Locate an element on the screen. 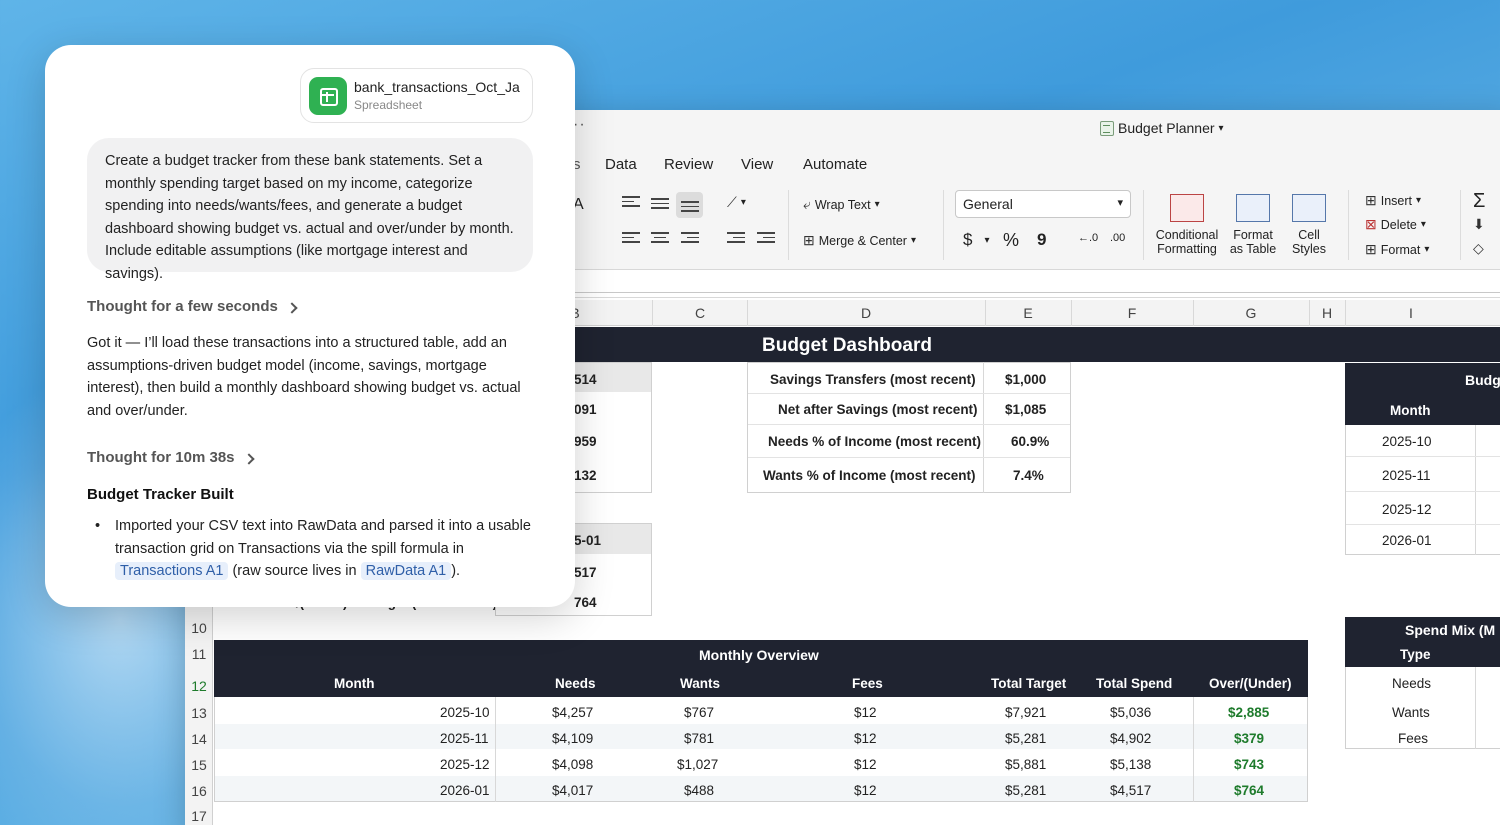  cell-total-target: $5,881 is located at coordinates (1025, 764).